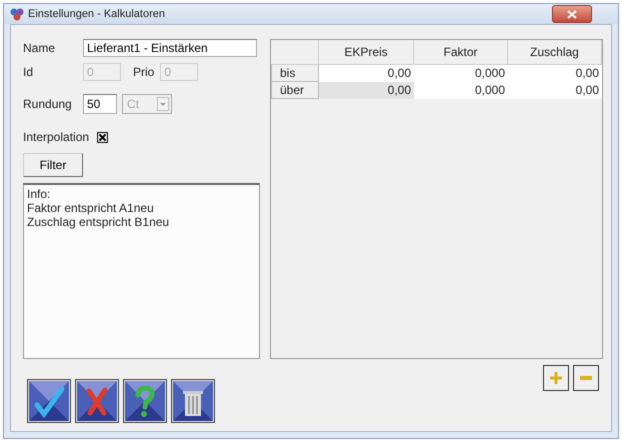 The height and width of the screenshot is (441, 622). I want to click on row-header: über, so click(295, 90).